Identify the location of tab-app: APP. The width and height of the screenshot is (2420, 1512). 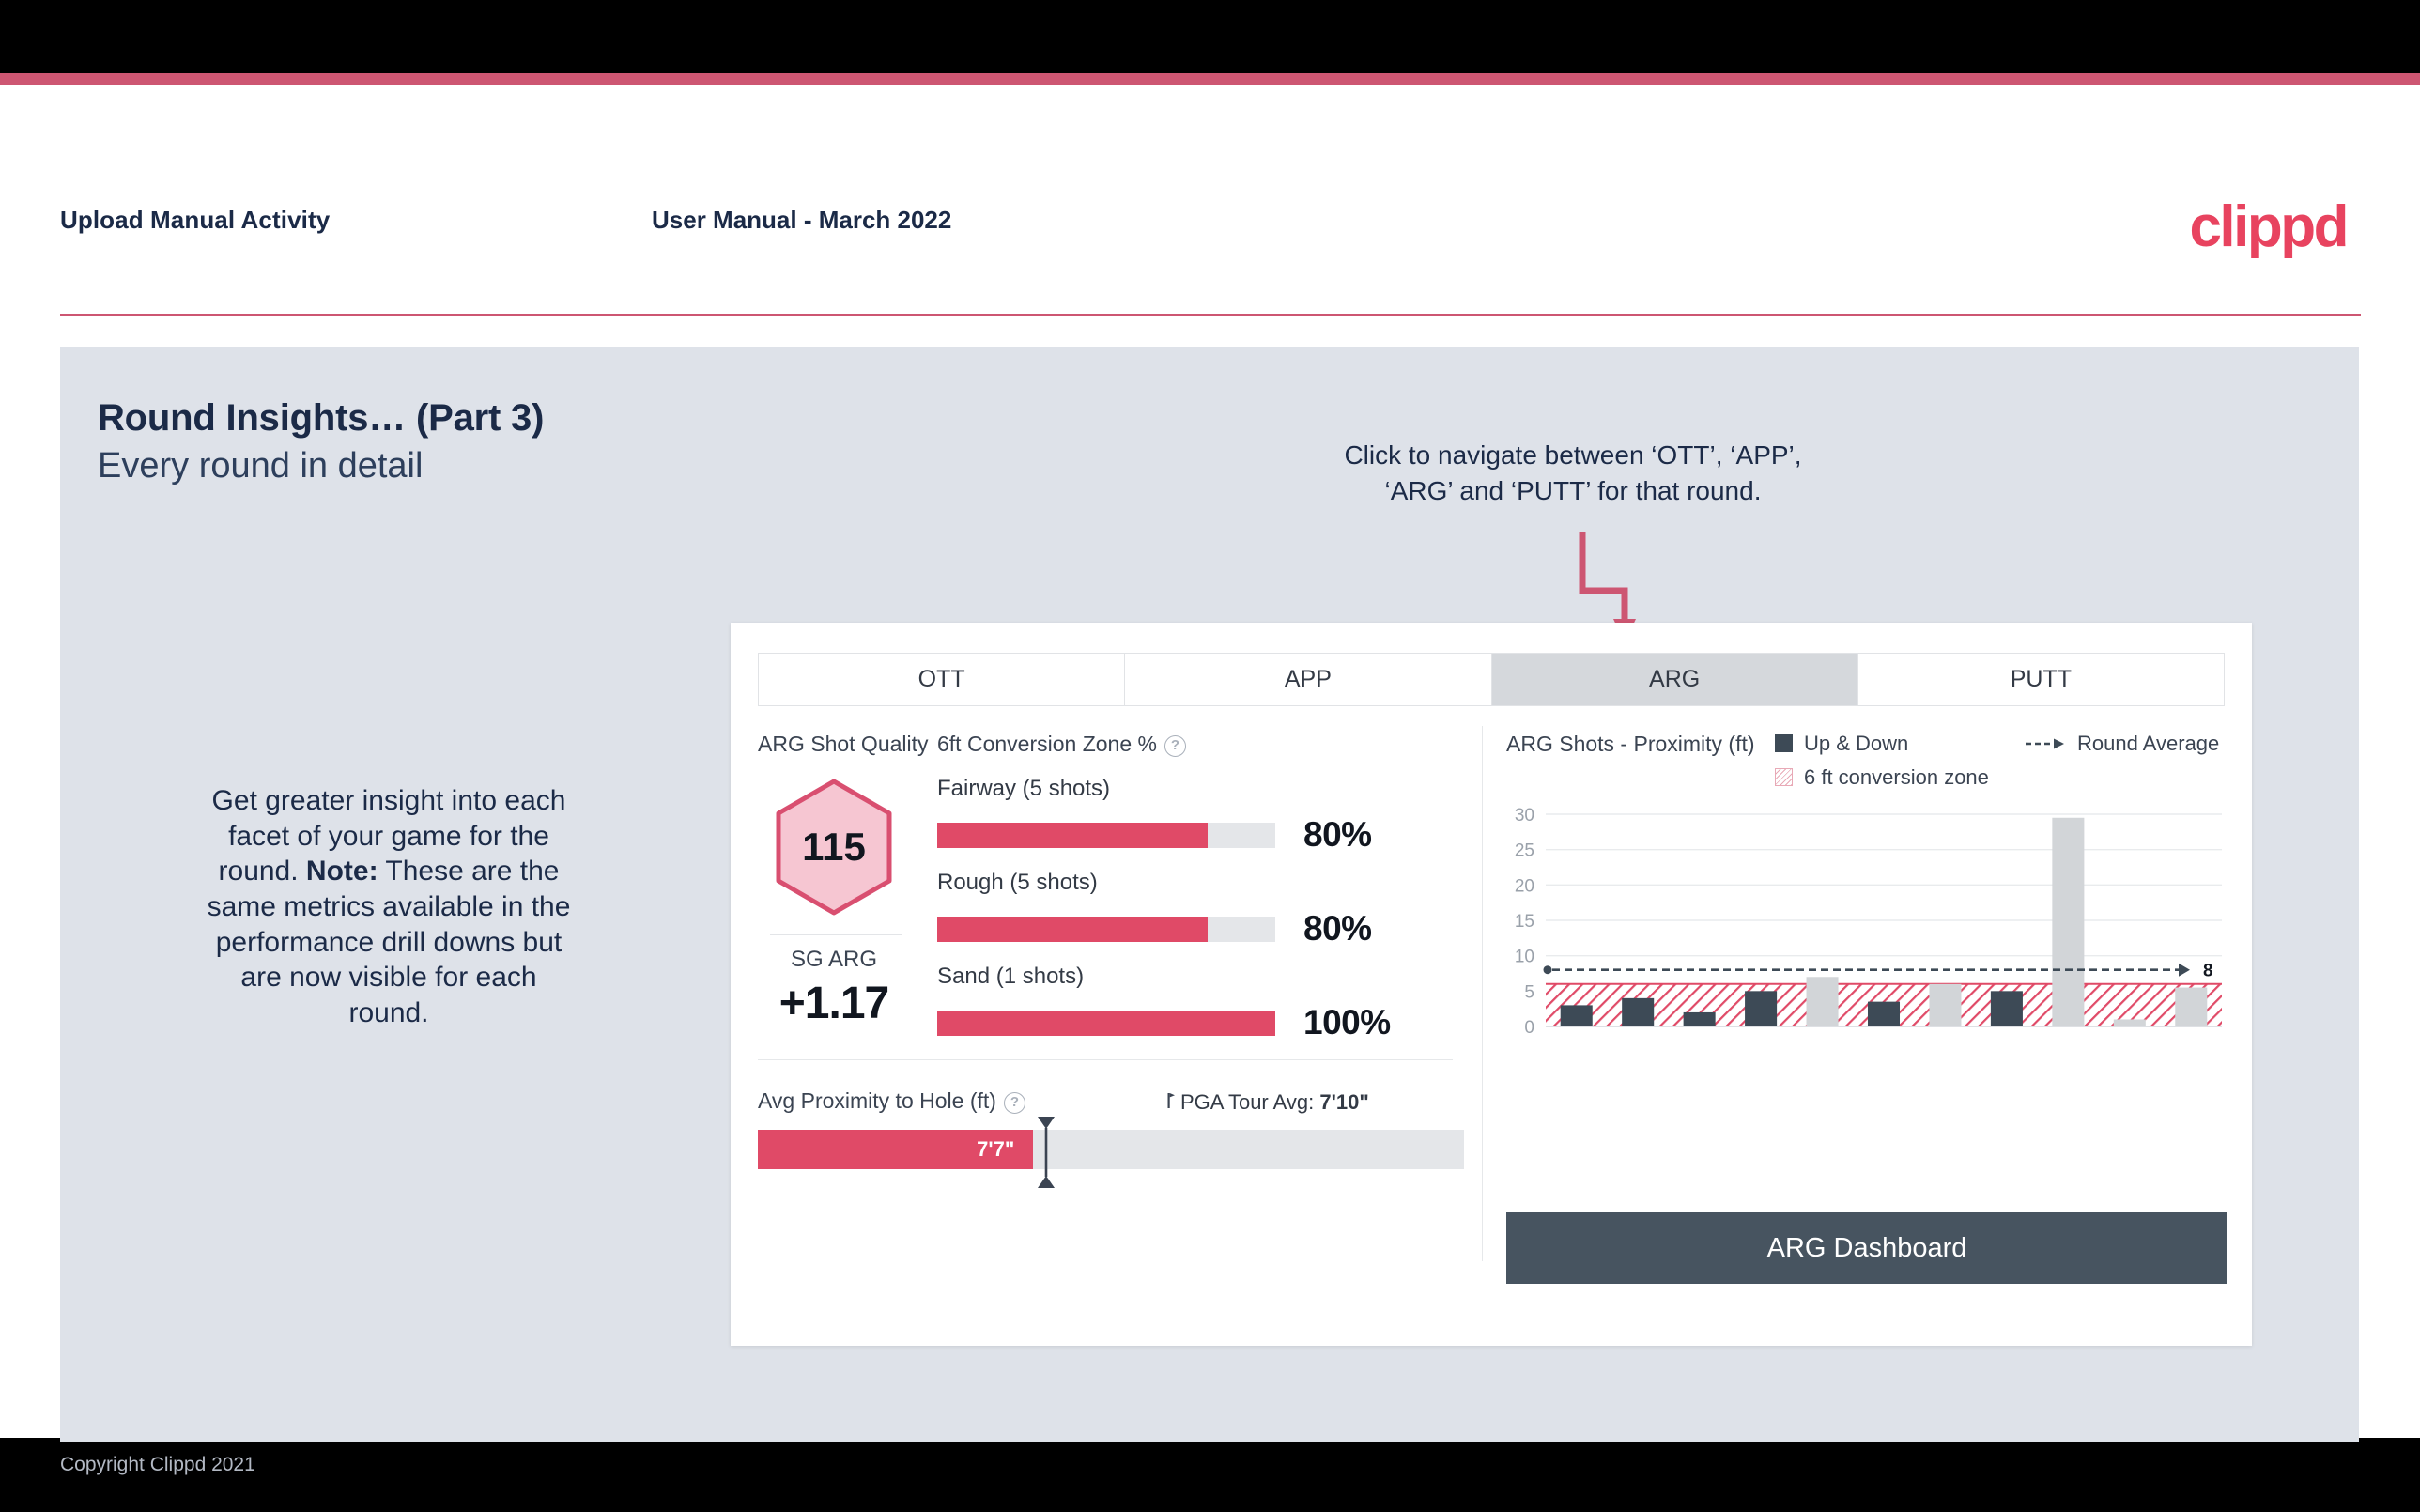
(1308, 680).